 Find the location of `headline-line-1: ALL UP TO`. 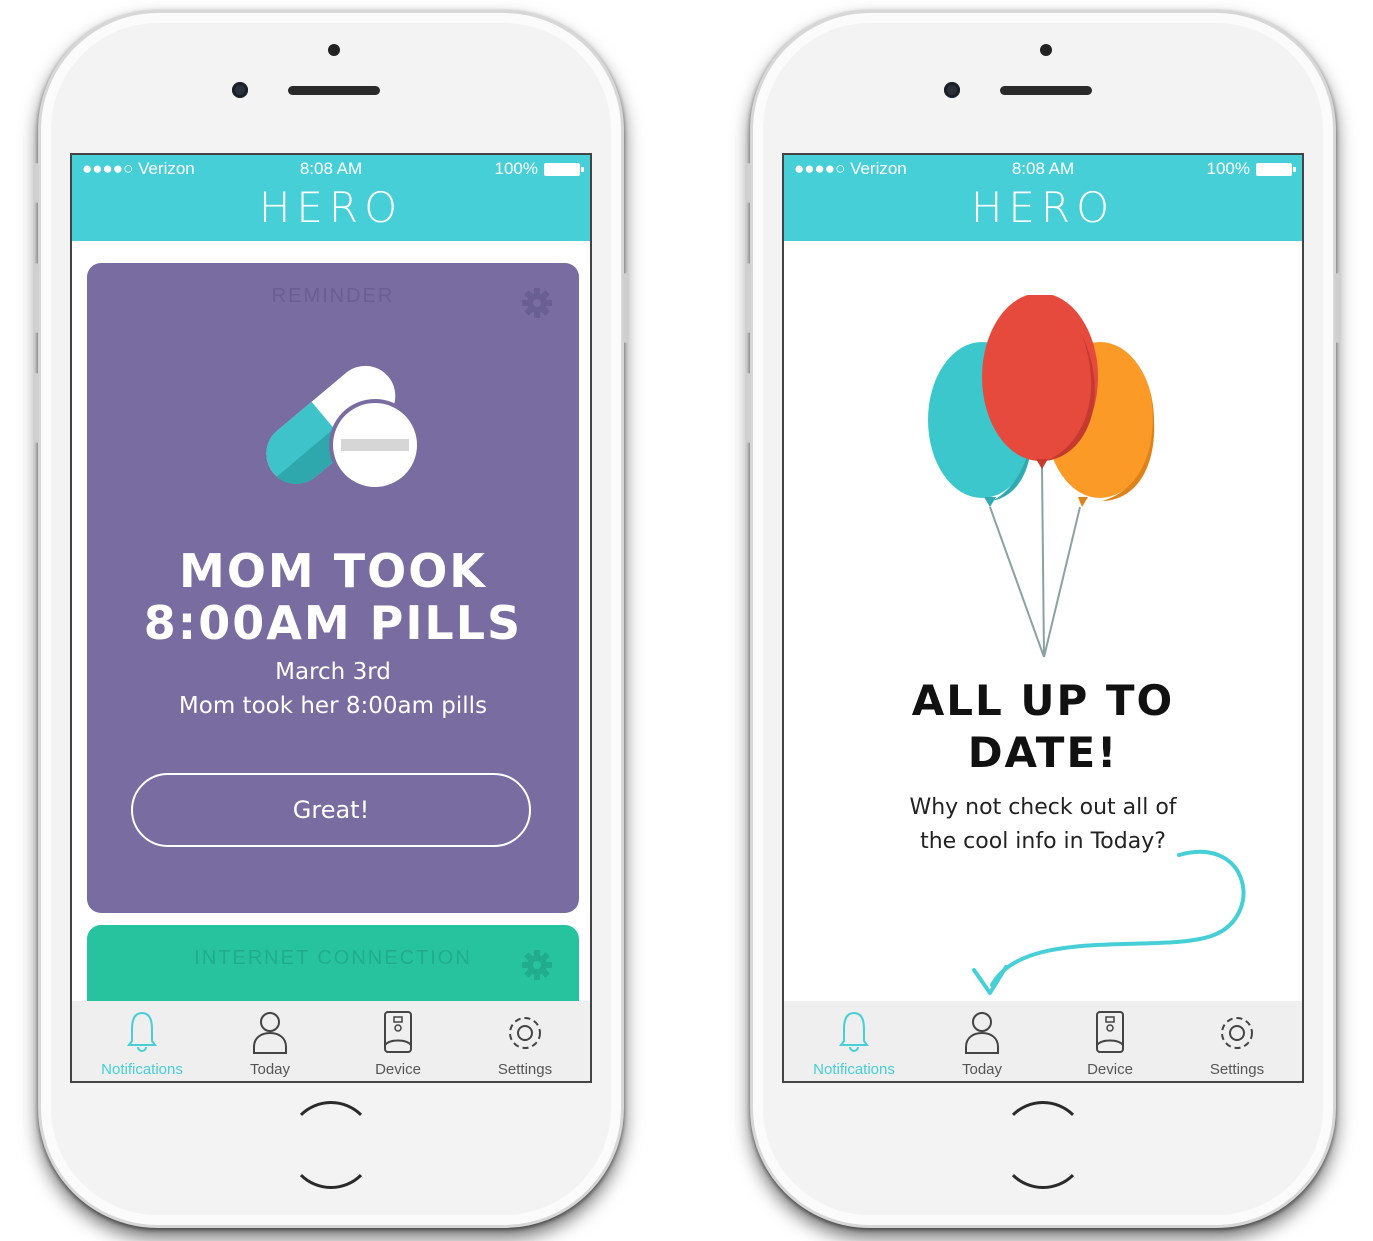

headline-line-1: ALL UP TO is located at coordinates (1043, 700).